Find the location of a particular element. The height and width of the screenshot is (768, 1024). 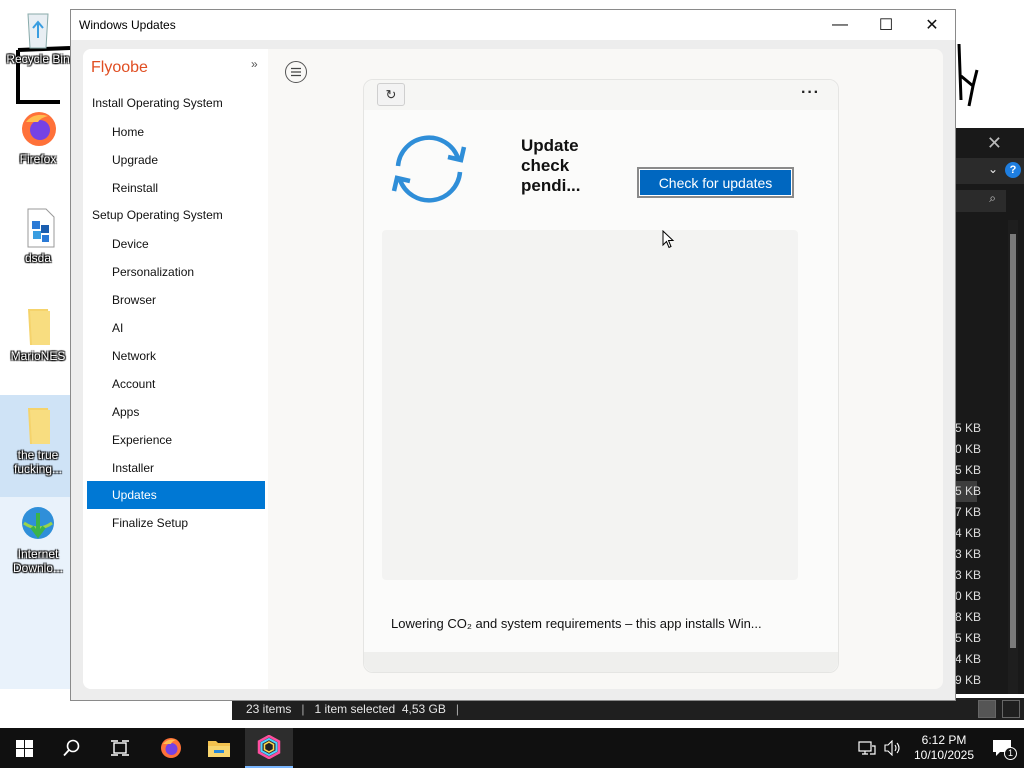

network-icon is located at coordinates (867, 748).